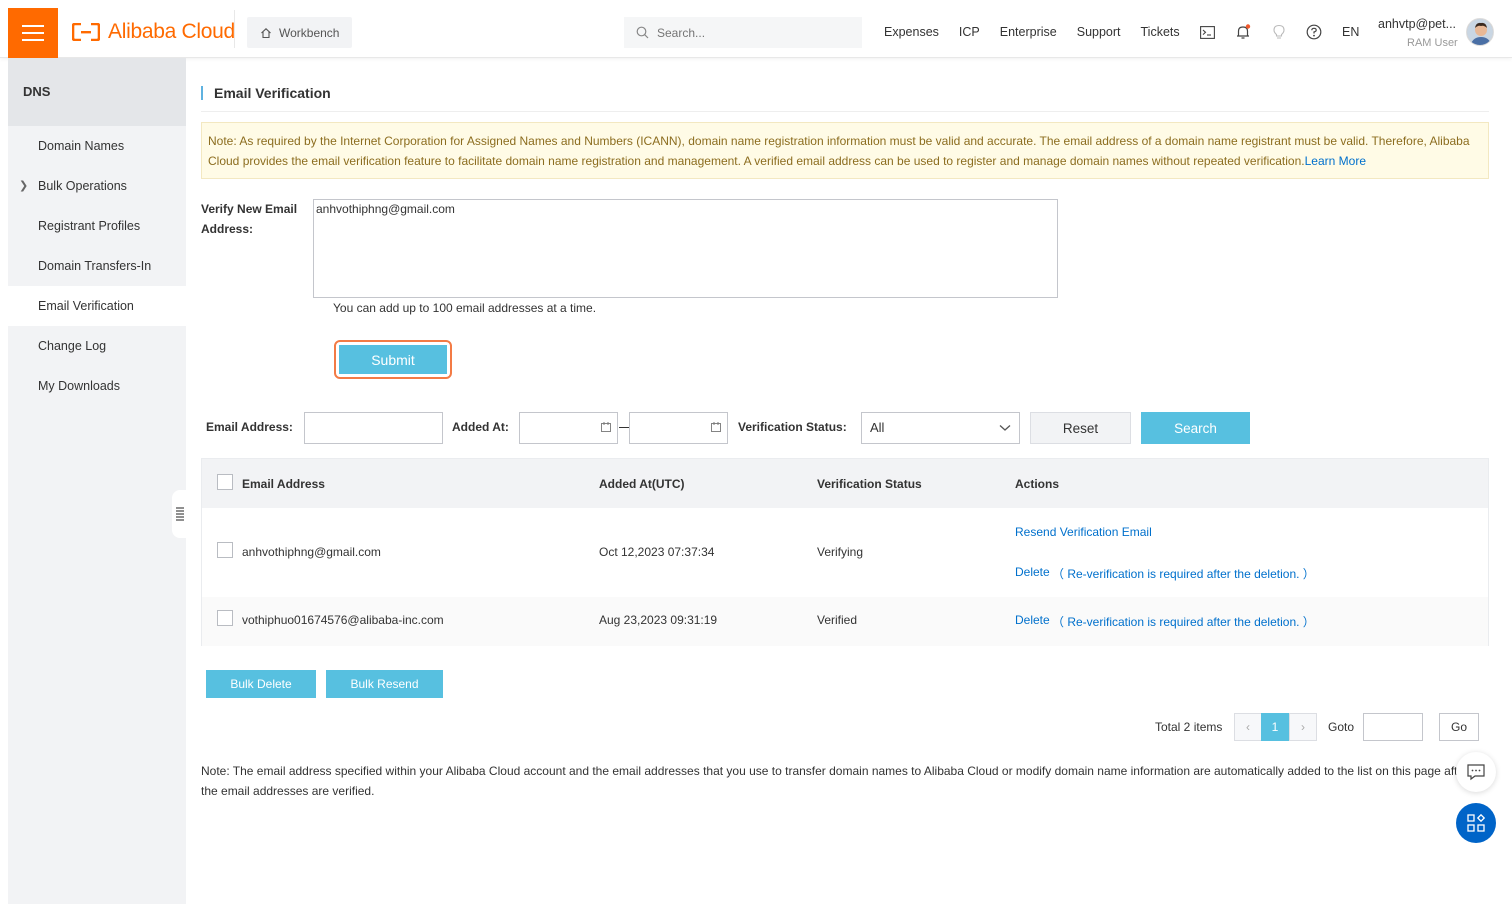  I want to click on sidebar-item-label: Bulk Operations, so click(82, 186).